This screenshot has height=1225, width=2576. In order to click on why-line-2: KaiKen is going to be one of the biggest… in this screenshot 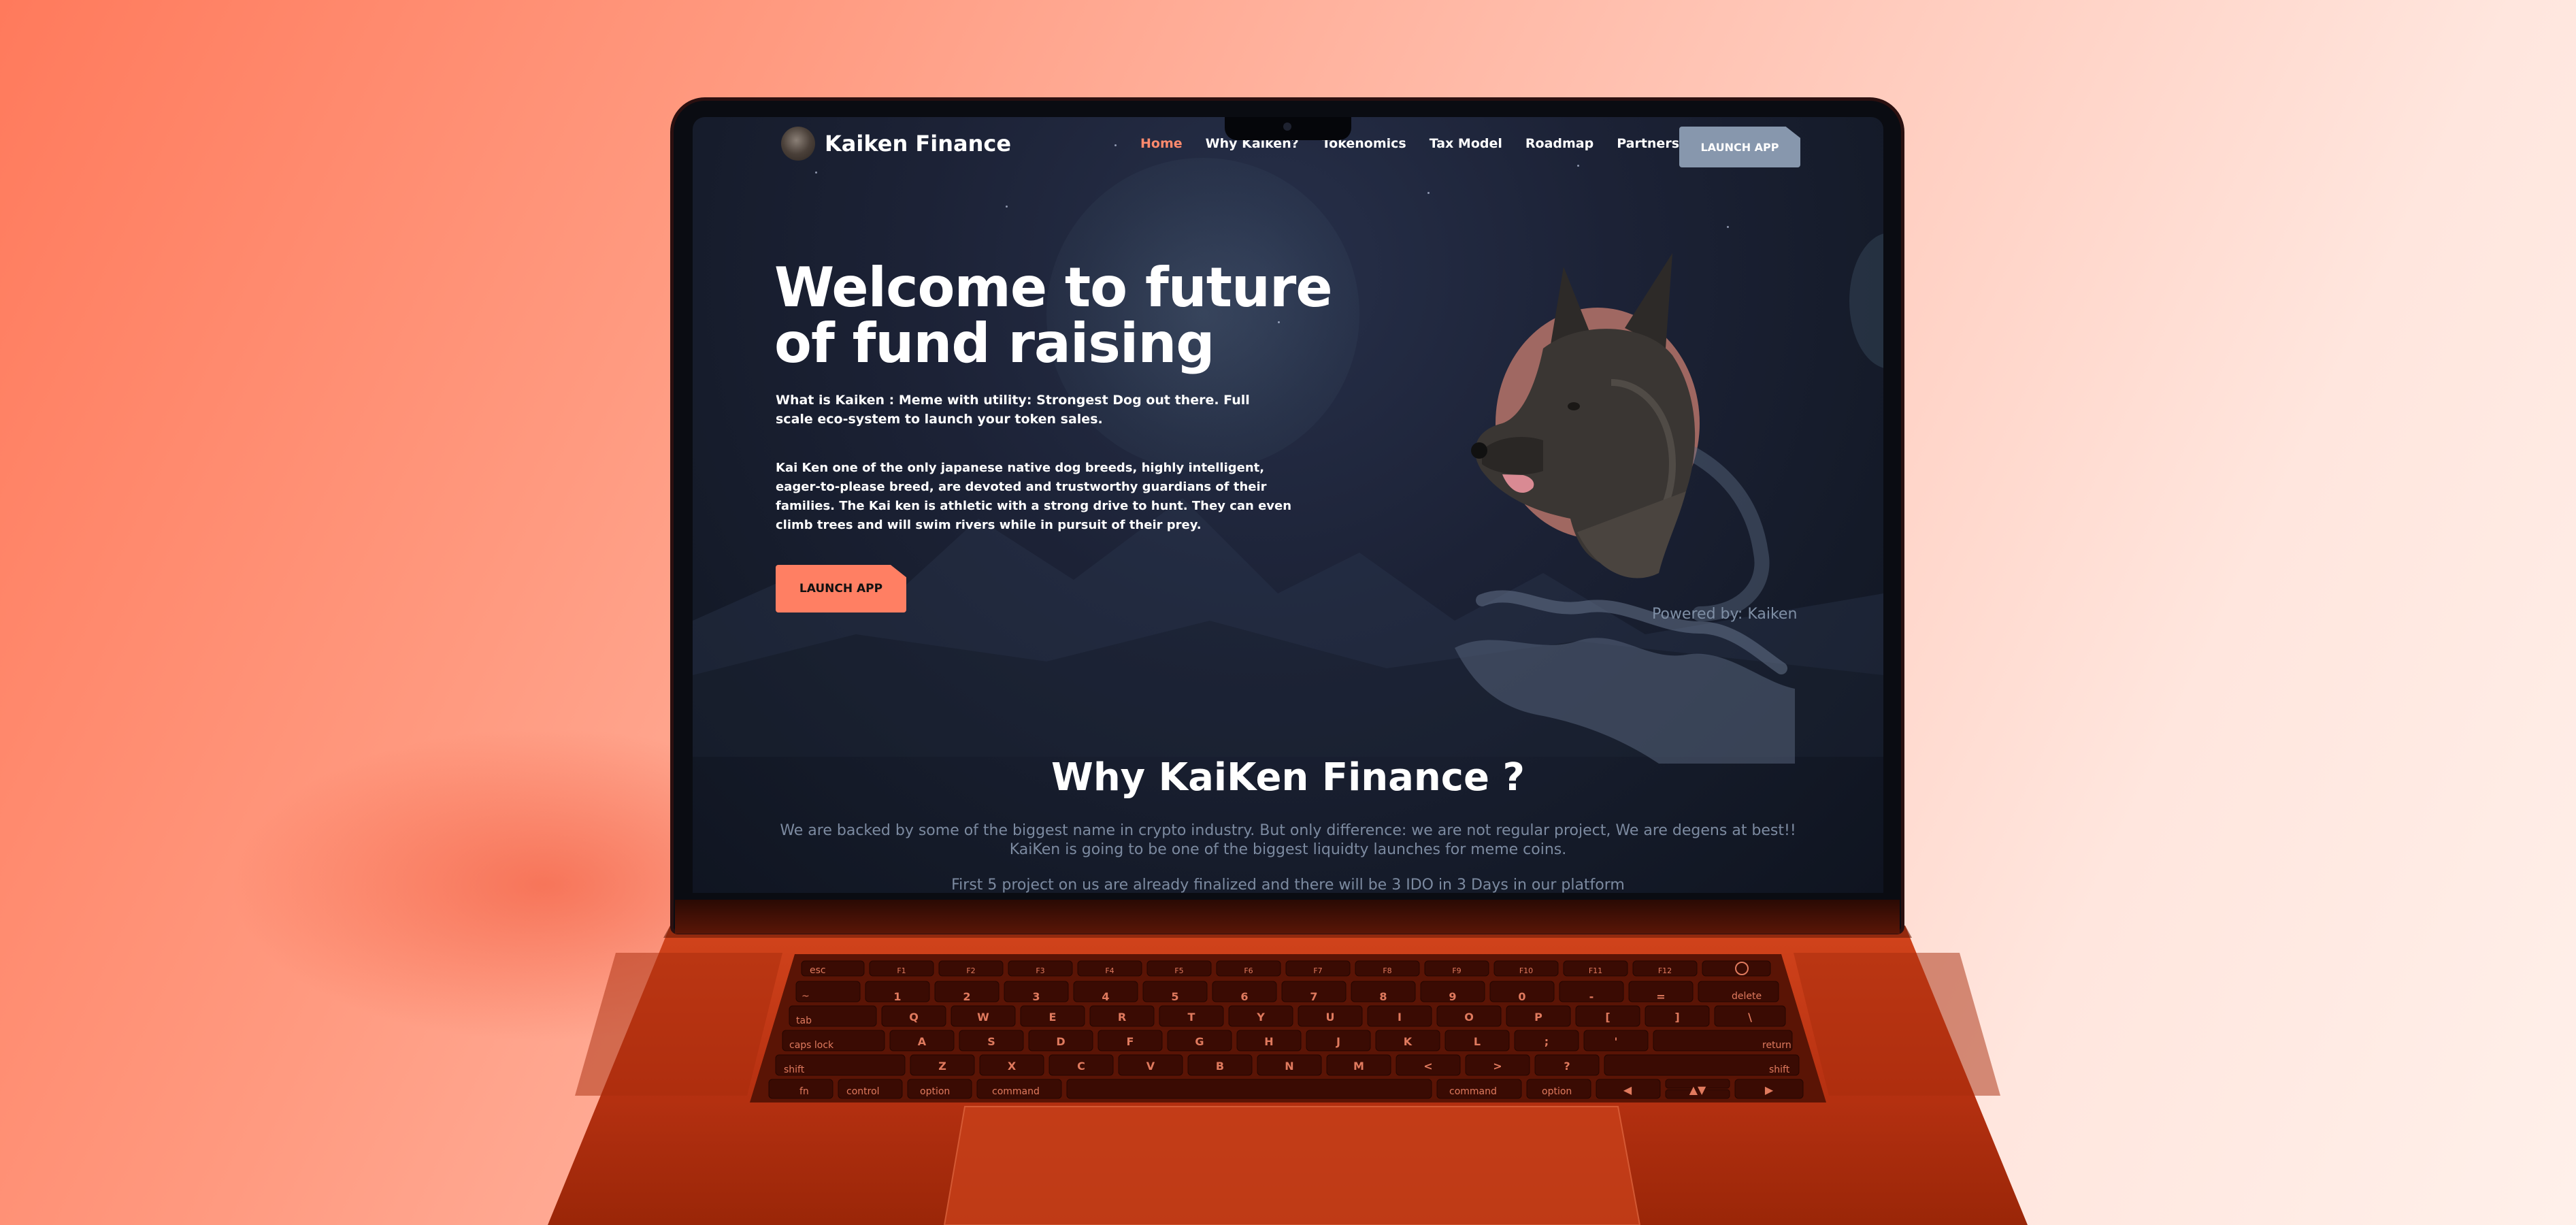, I will do `click(1288, 850)`.